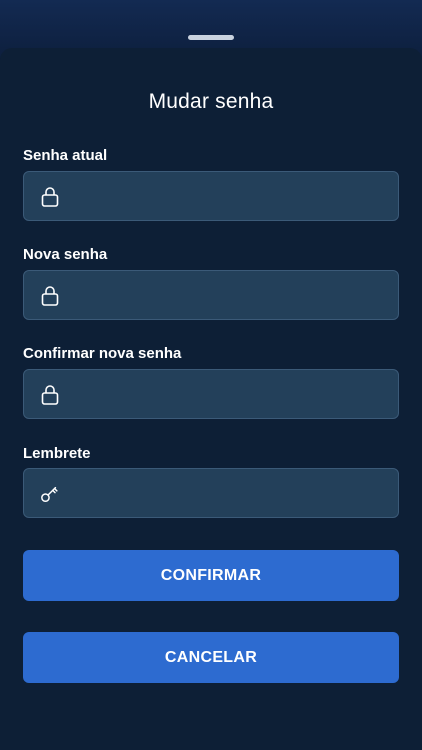  I want to click on confirm-password-input, so click(234, 395).